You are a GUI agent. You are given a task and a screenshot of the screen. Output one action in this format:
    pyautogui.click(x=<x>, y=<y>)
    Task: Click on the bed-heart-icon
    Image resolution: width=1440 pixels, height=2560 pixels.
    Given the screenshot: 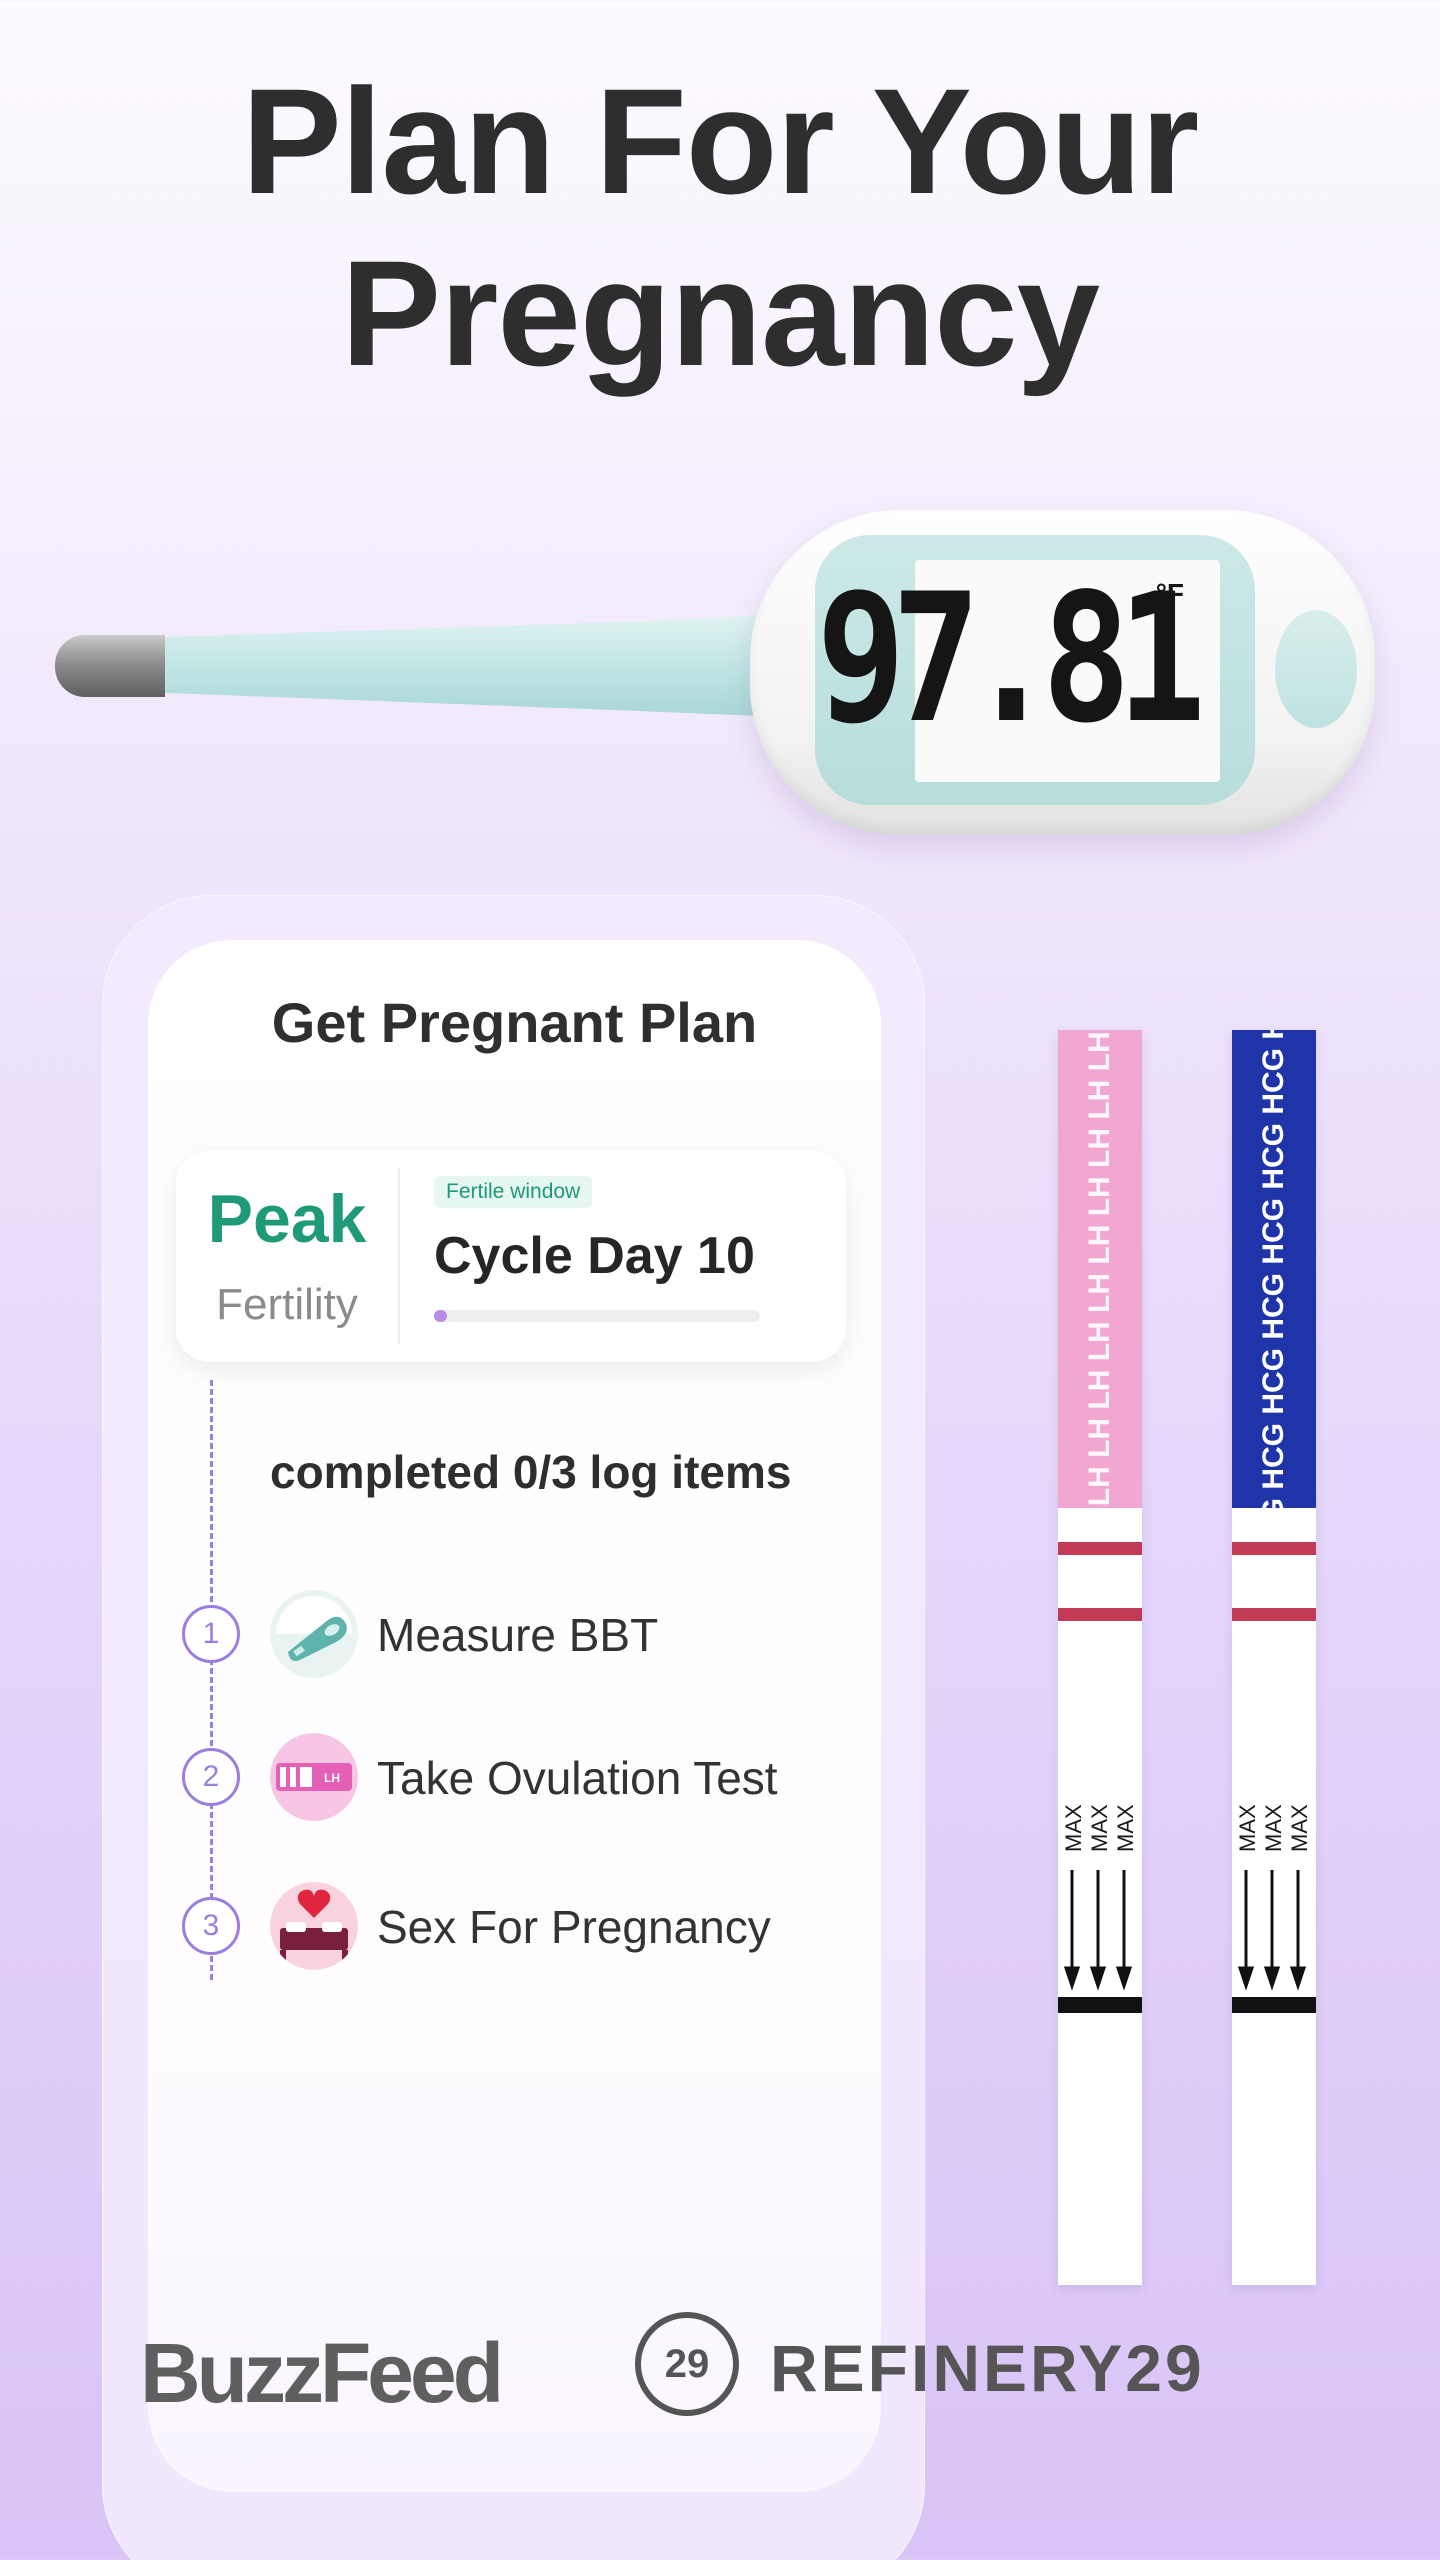 What is the action you would take?
    pyautogui.click(x=314, y=1926)
    